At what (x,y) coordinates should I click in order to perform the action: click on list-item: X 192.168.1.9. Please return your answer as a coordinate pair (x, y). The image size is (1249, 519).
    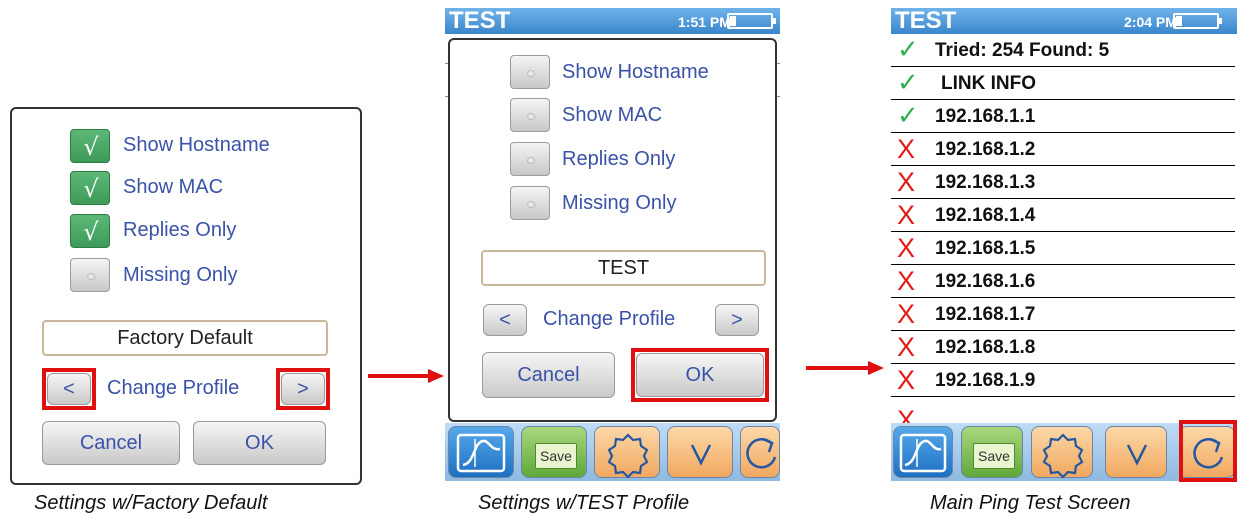
    Looking at the image, I should click on (1063, 380).